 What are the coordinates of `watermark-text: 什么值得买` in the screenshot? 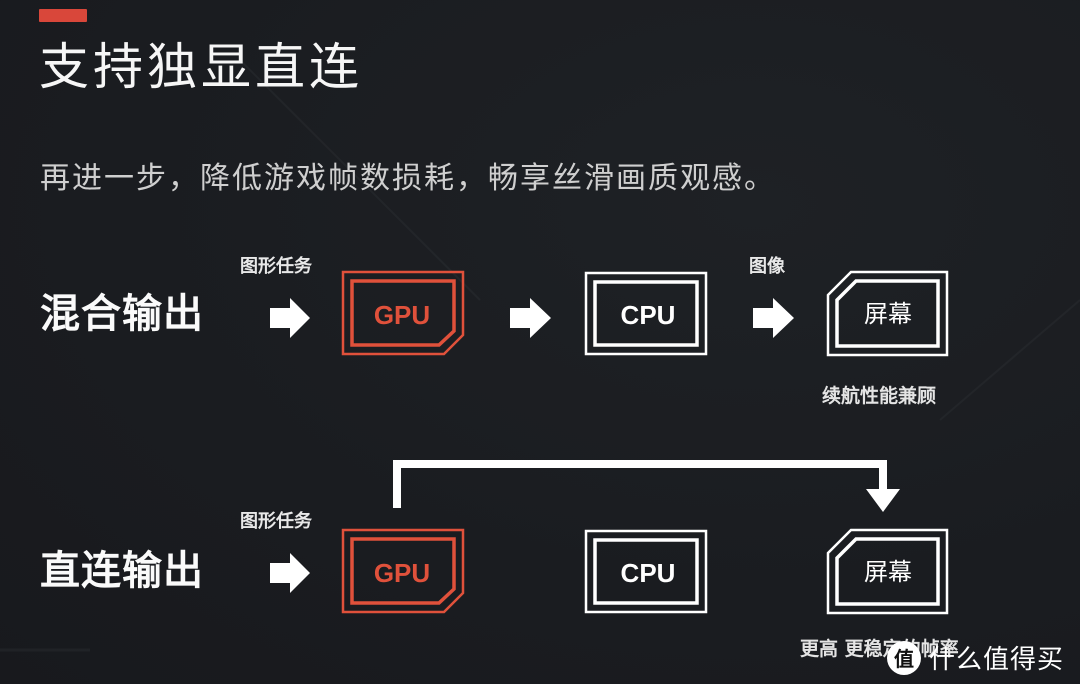 It's located at (996, 660).